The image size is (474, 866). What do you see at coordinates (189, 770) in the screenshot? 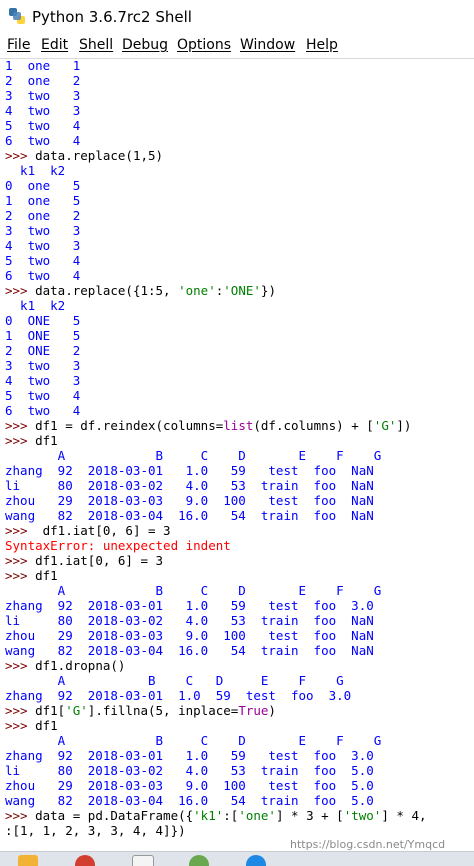
I see `output-line: li 80 2018-03-02 4.0 53 train foo 5.0` at bounding box center [189, 770].